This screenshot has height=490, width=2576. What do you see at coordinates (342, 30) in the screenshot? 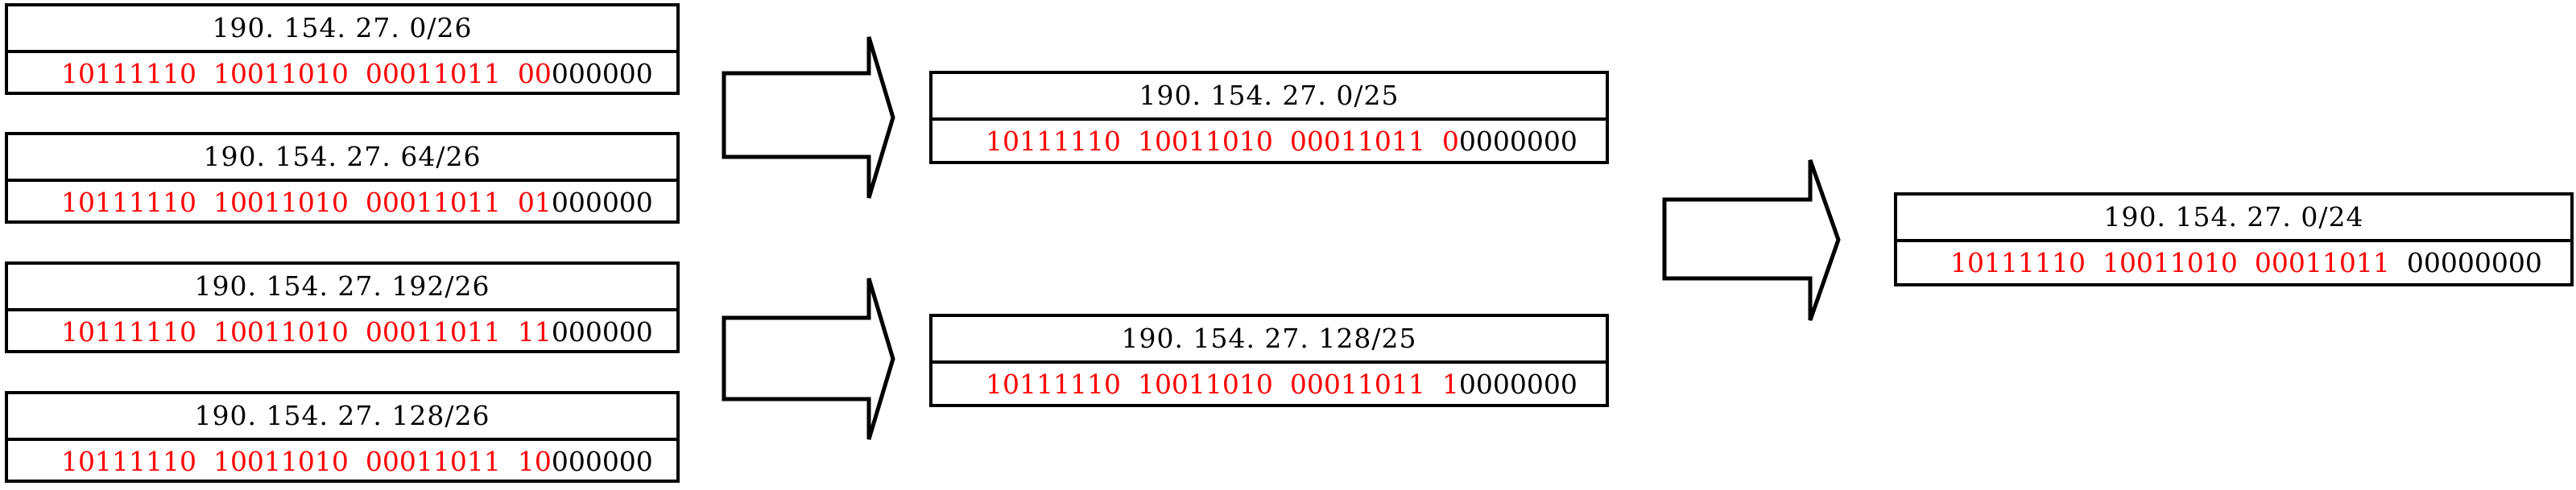
I see `subnet-cidr: 190. 154. 27. 0/26` at bounding box center [342, 30].